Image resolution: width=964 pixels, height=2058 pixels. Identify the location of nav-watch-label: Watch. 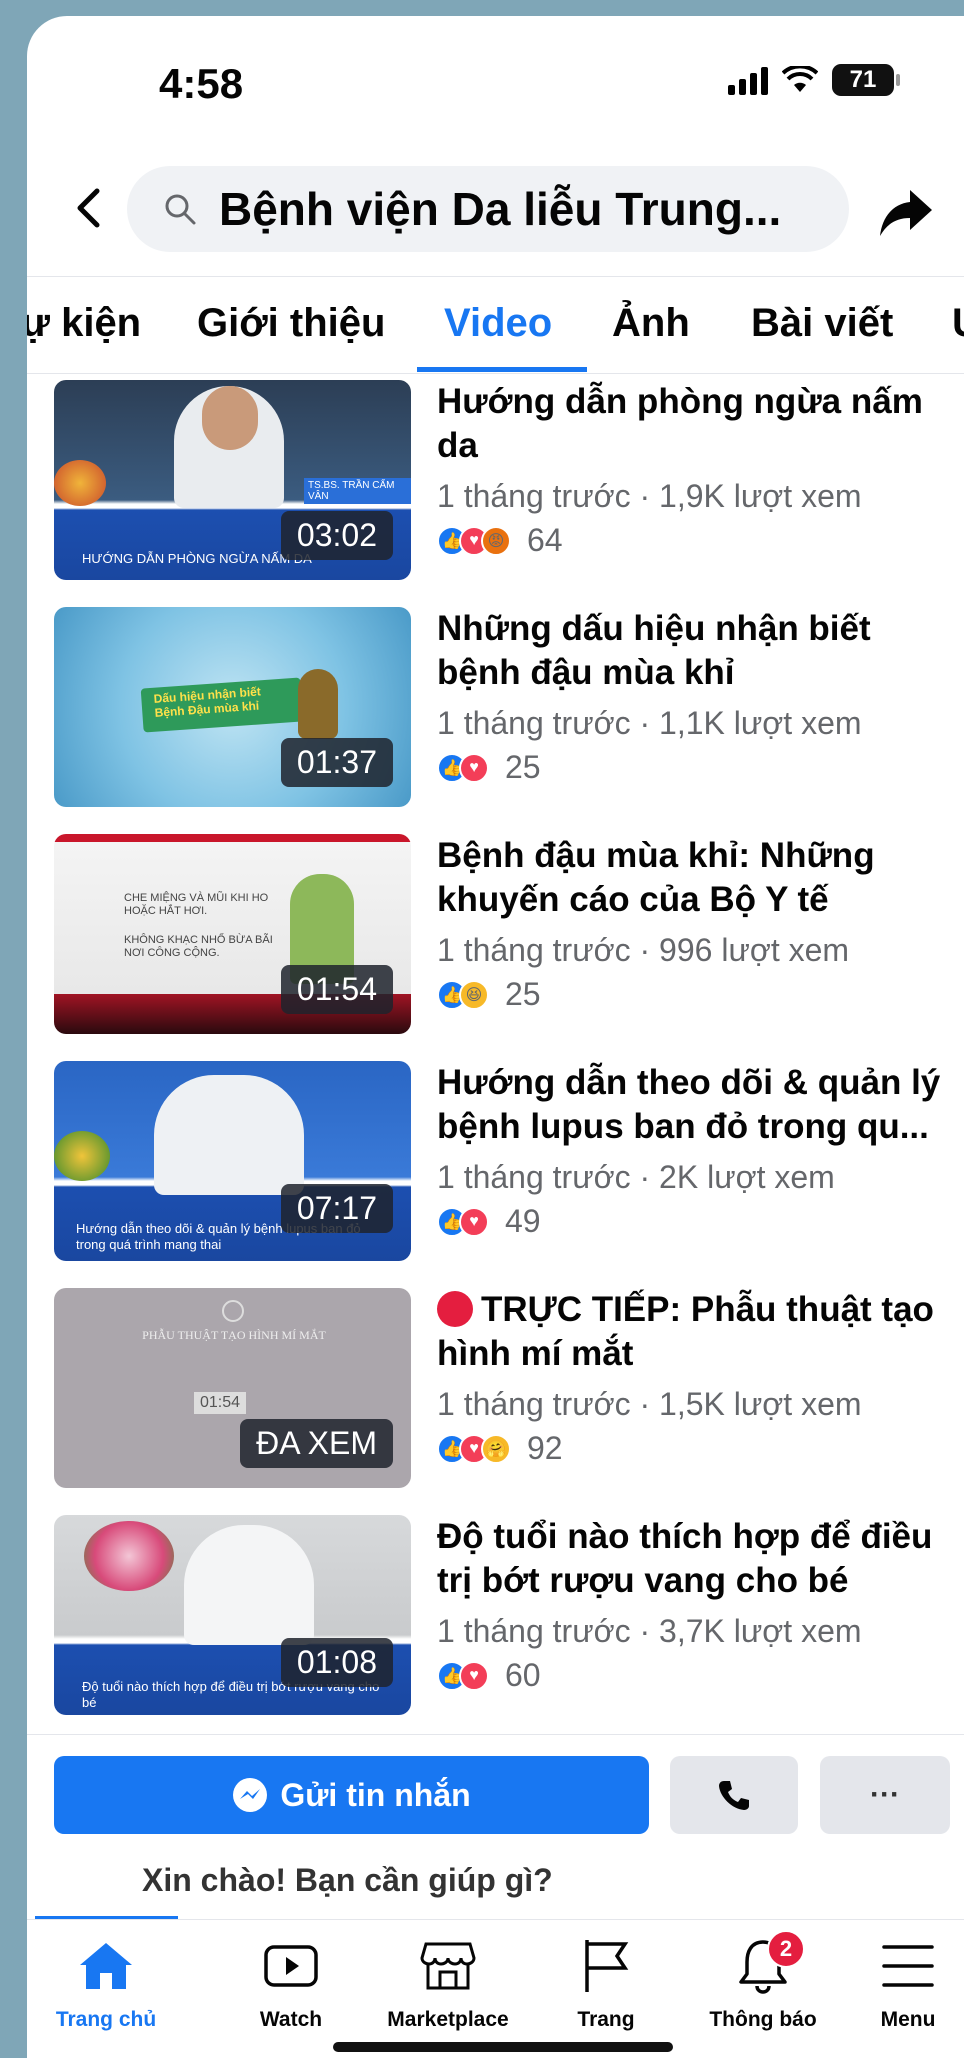
(291, 2019).